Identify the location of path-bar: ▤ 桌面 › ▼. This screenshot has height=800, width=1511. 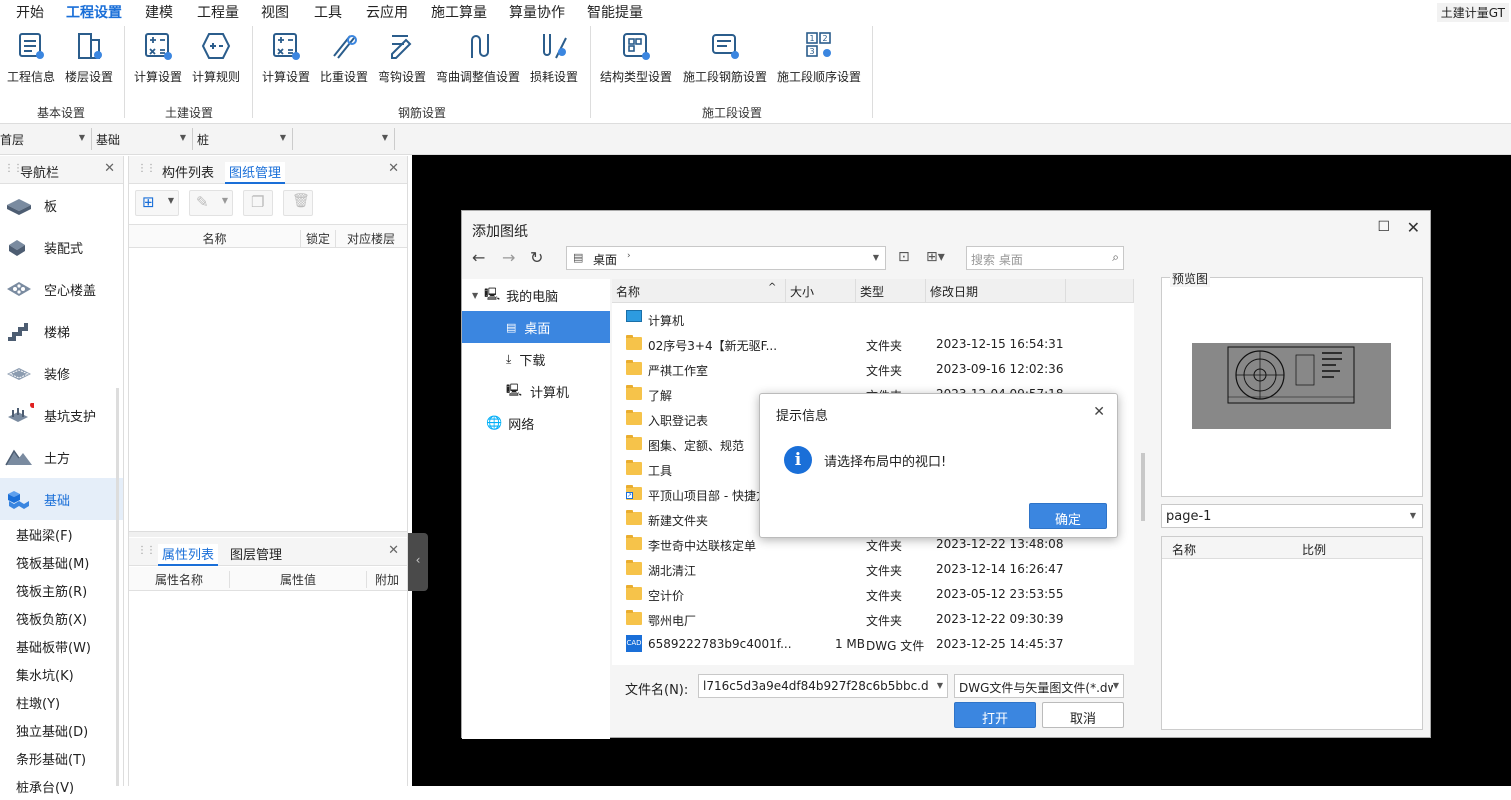
(726, 258).